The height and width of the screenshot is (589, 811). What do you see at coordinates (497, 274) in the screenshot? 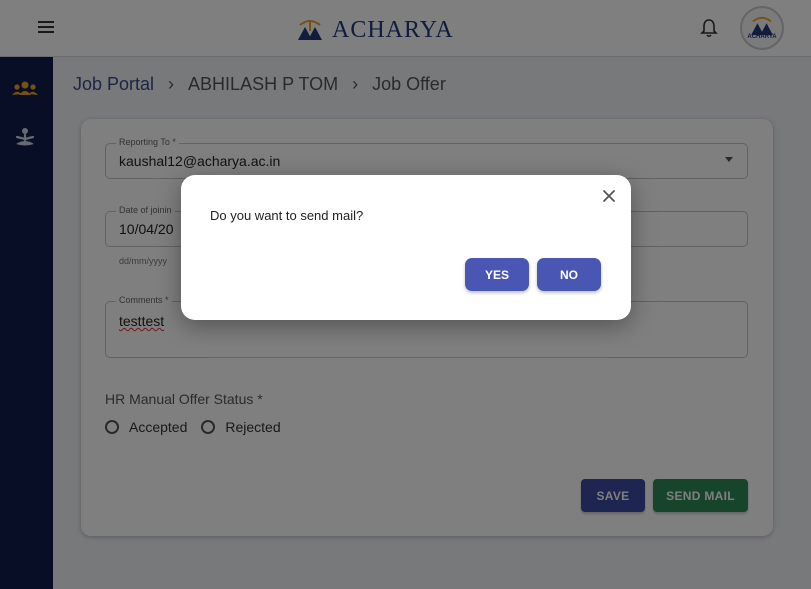
I see `yes-button: YES` at bounding box center [497, 274].